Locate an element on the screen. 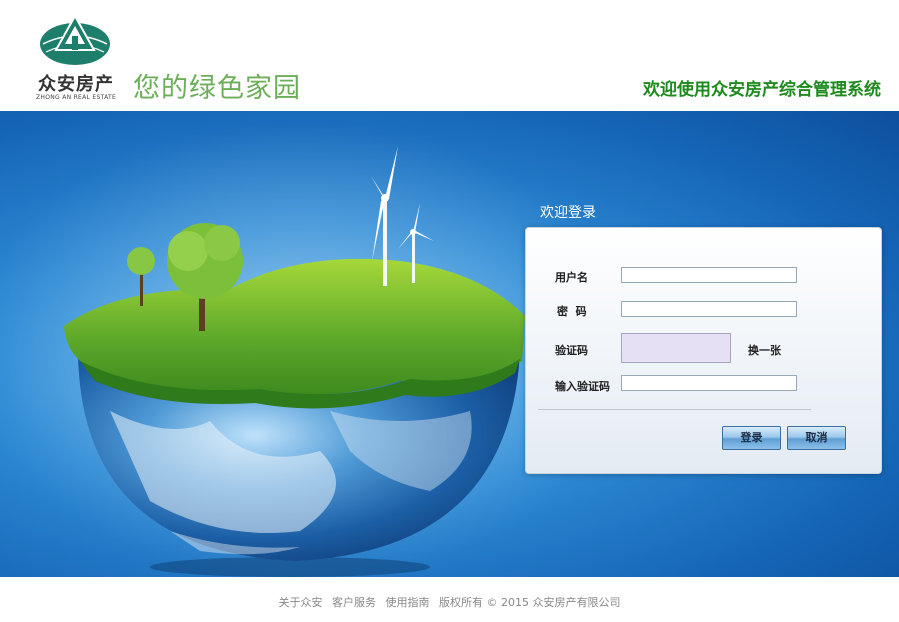 This screenshot has width=899, height=622. username-input is located at coordinates (709, 275).